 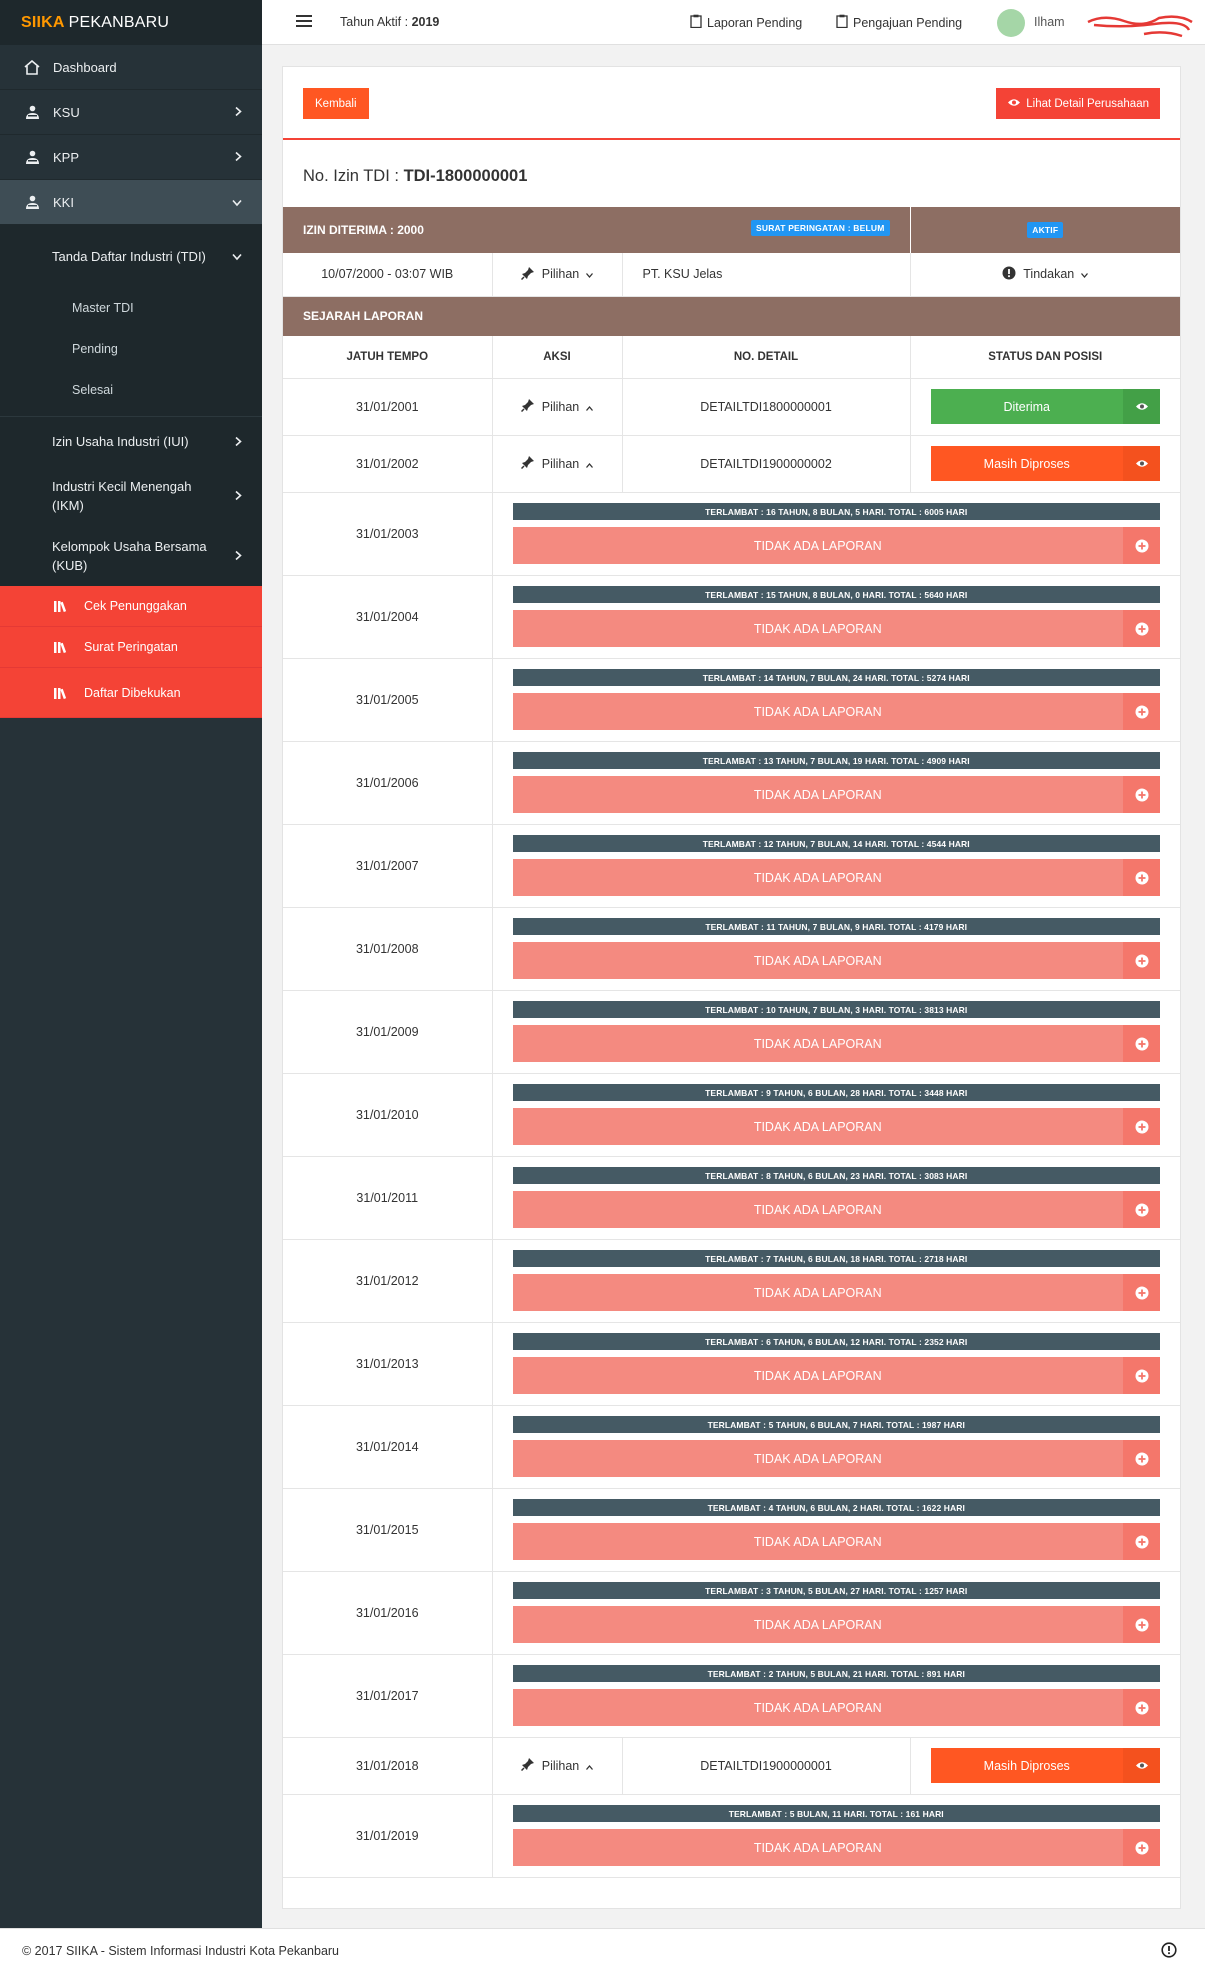 I want to click on col-no-detail: NO. DETAIL, so click(x=766, y=357).